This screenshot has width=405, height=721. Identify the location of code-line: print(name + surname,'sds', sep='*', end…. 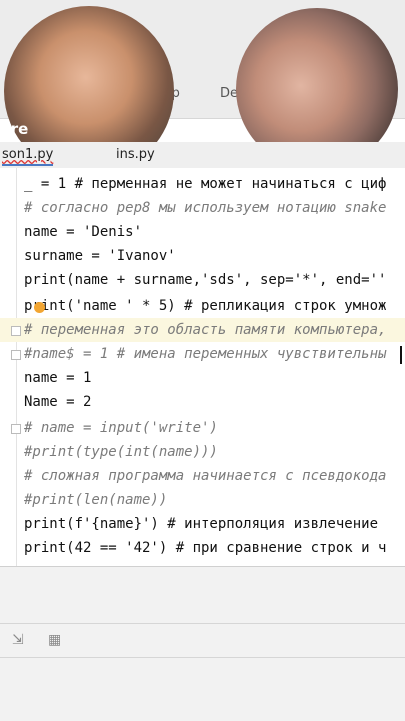
(205, 280).